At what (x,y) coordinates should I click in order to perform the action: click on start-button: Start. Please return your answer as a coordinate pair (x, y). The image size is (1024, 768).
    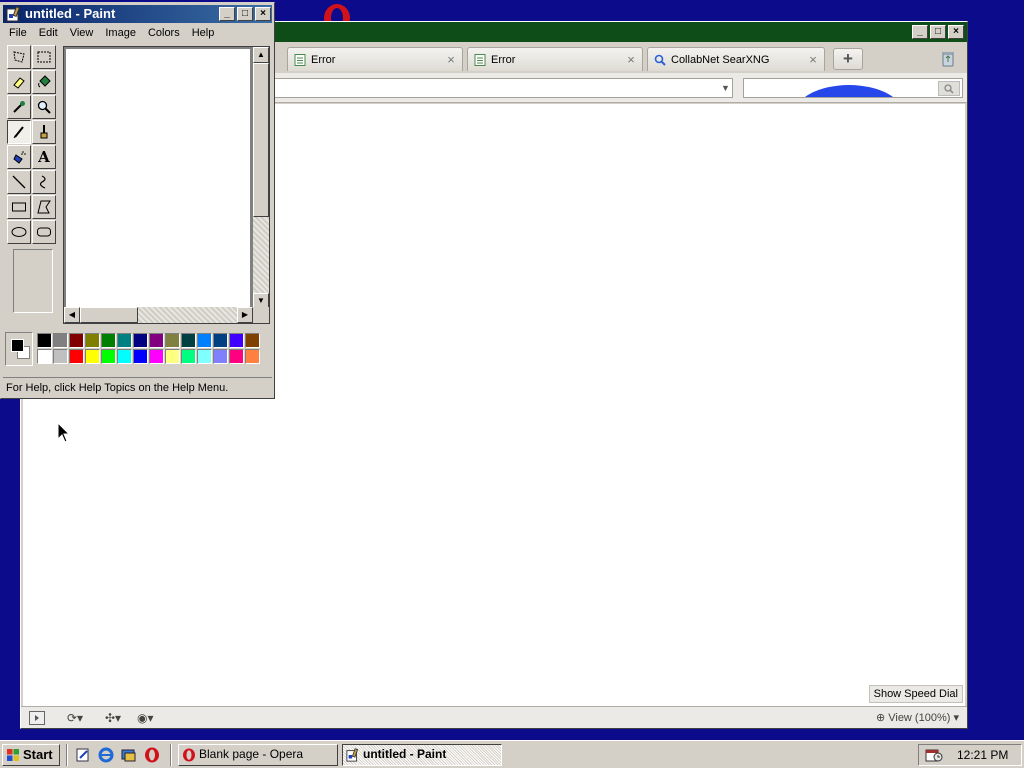
    Looking at the image, I should click on (31, 755).